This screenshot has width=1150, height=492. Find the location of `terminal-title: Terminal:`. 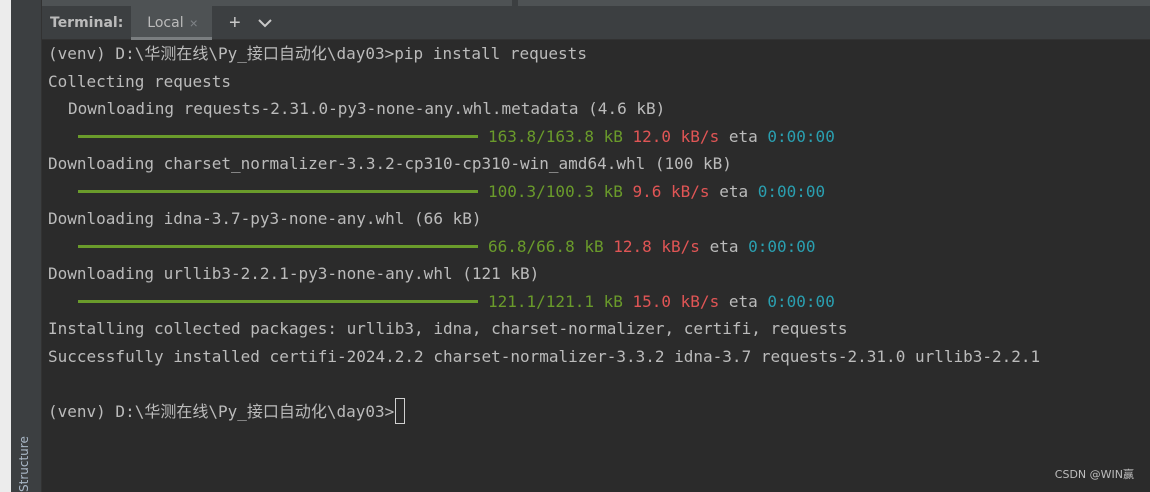

terminal-title: Terminal: is located at coordinates (87, 22).